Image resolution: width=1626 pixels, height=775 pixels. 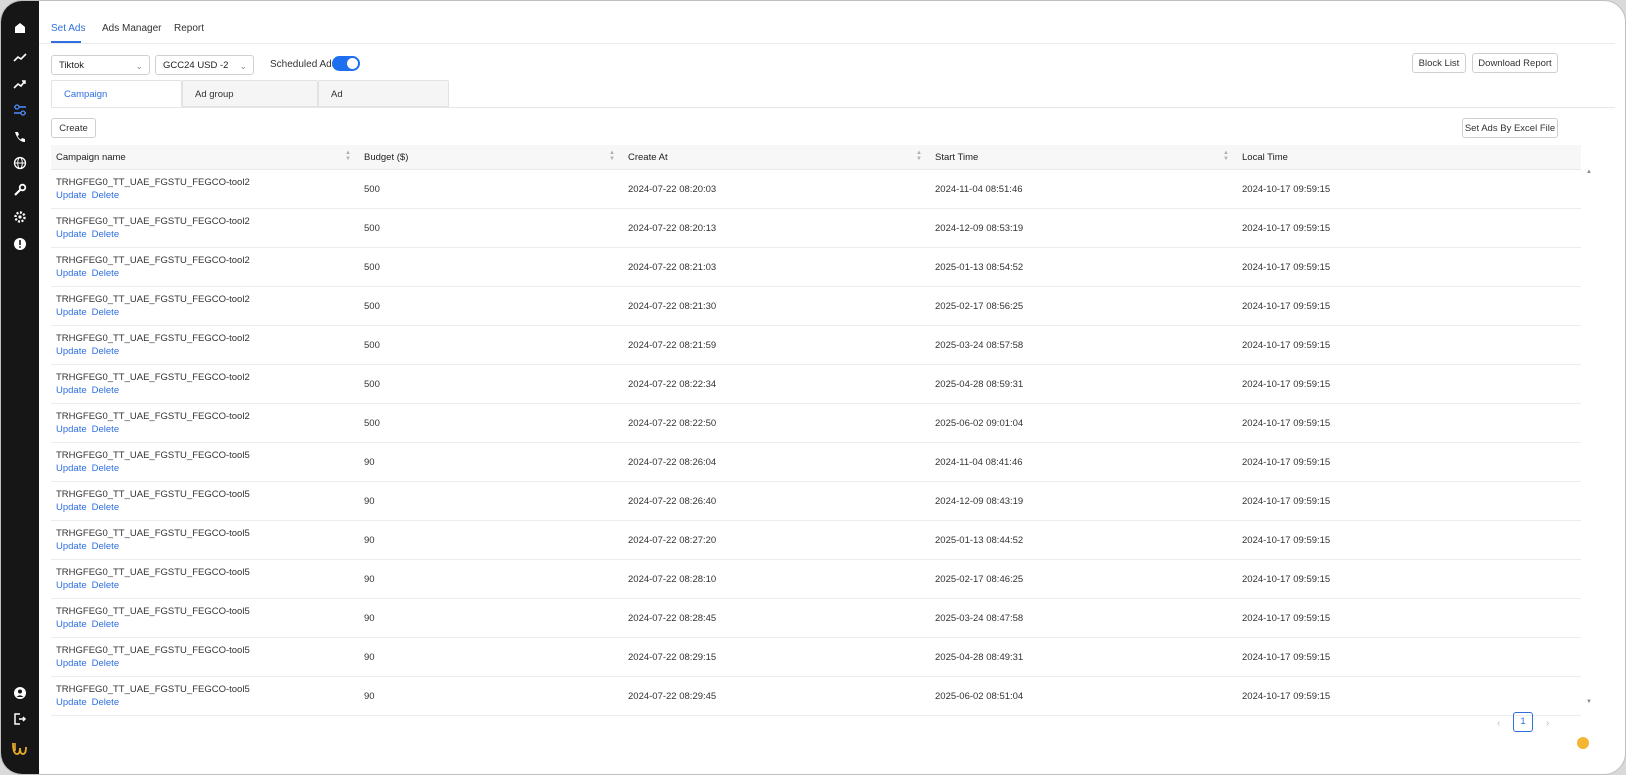 What do you see at coordinates (776, 157) in the screenshot?
I see `col-create-at: Create At ▲ ▼` at bounding box center [776, 157].